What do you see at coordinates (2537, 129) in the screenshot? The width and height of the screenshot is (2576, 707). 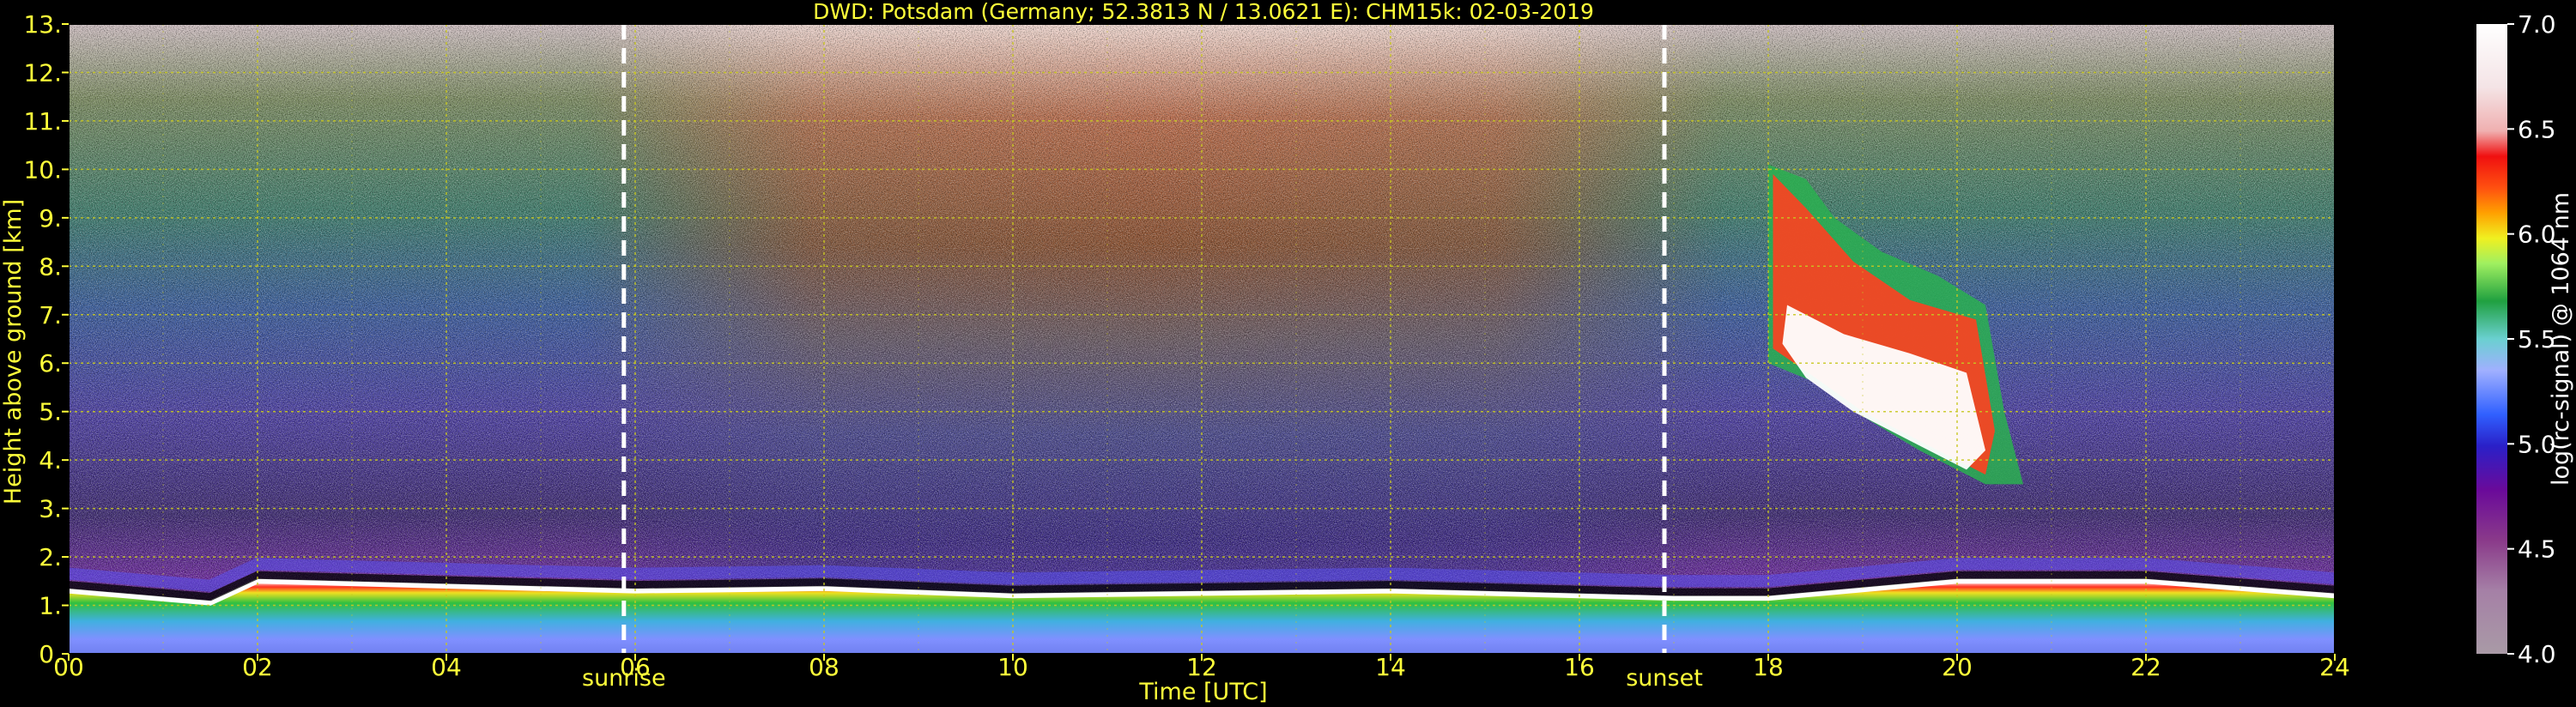 I see `colorbar-tick-label: 6.5` at bounding box center [2537, 129].